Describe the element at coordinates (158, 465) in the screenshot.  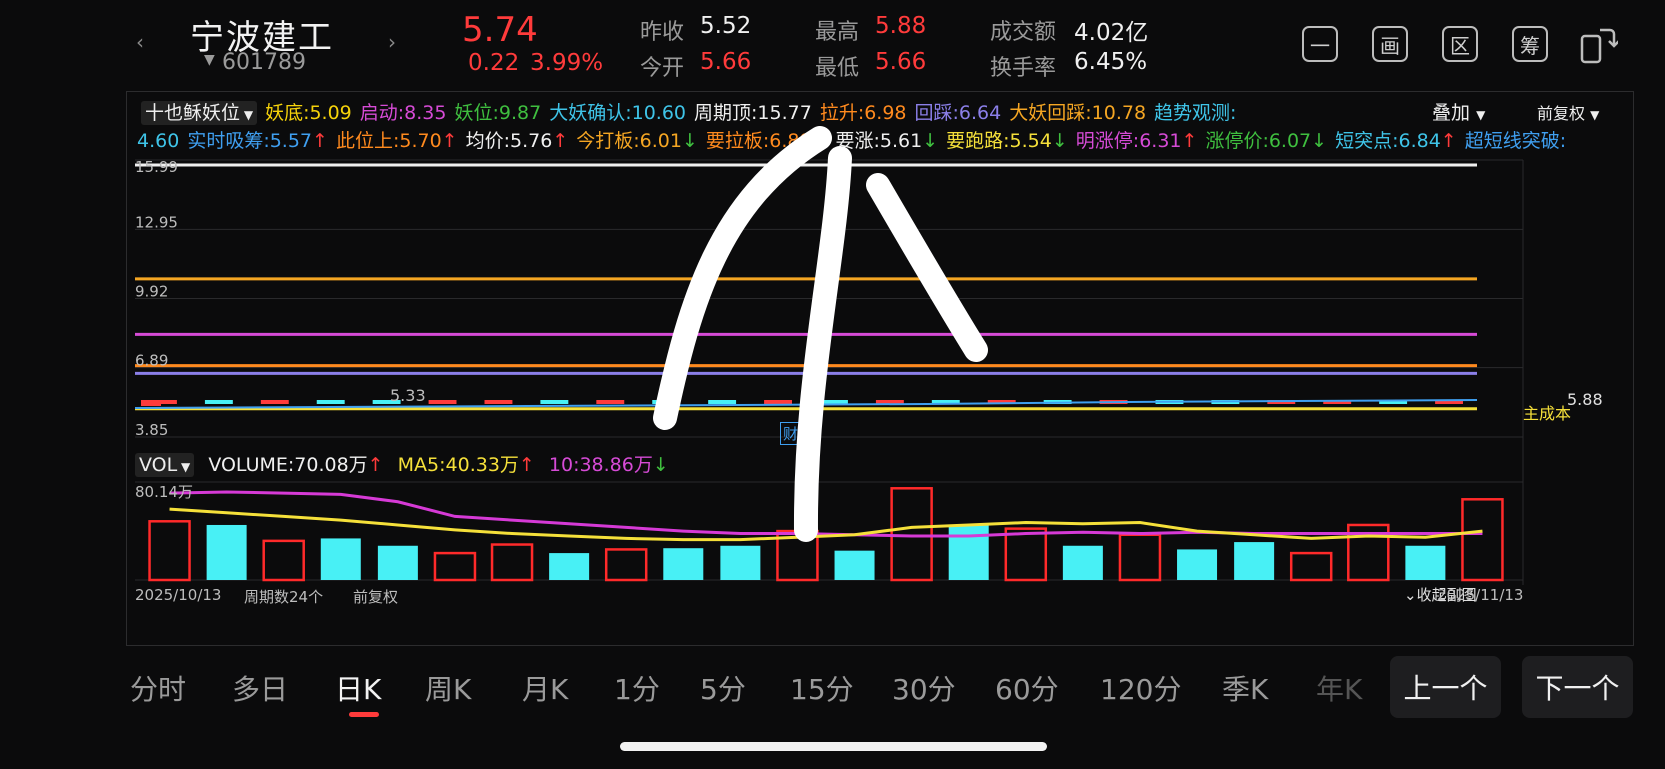
I see `volume-selector-label: VOL` at that location.